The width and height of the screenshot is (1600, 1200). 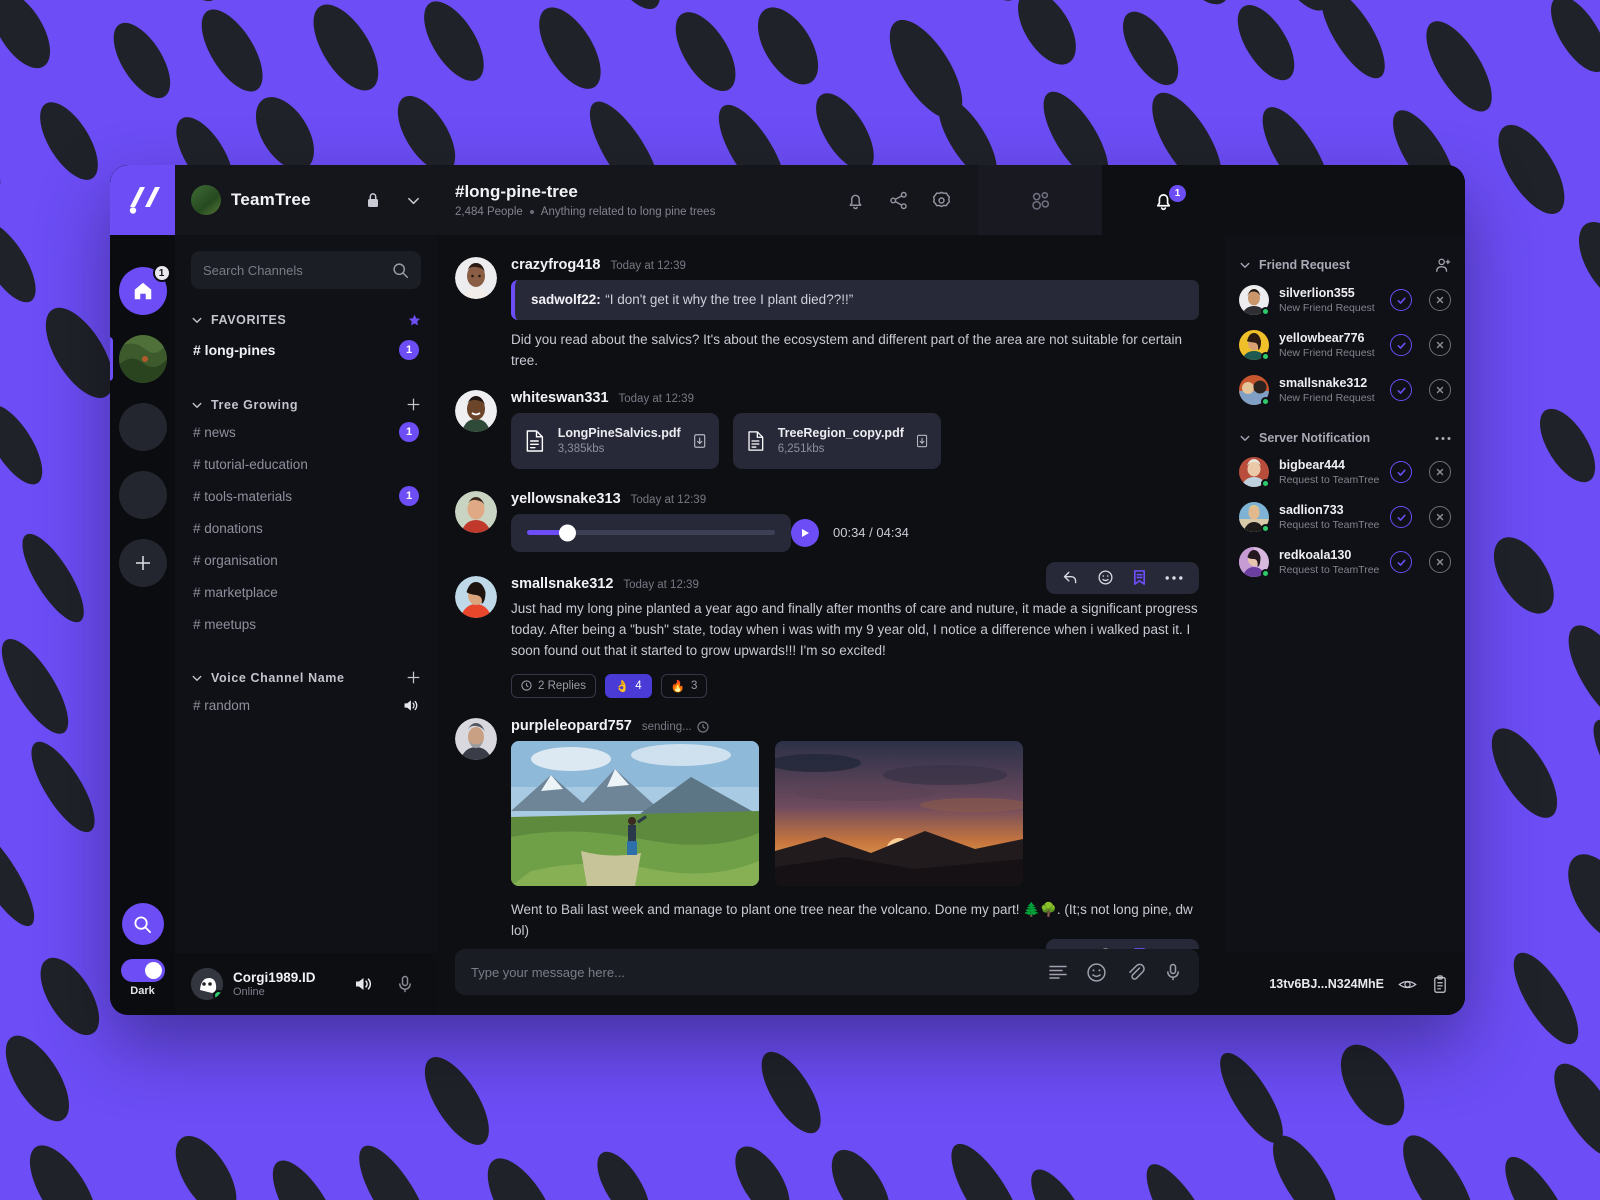 What do you see at coordinates (142, 359) in the screenshot?
I see `rail-item-server-teamtree` at bounding box center [142, 359].